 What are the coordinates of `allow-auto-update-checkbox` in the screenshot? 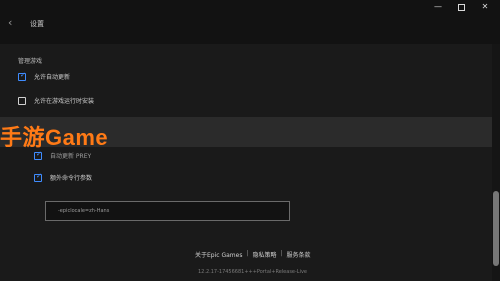 It's located at (22, 76).